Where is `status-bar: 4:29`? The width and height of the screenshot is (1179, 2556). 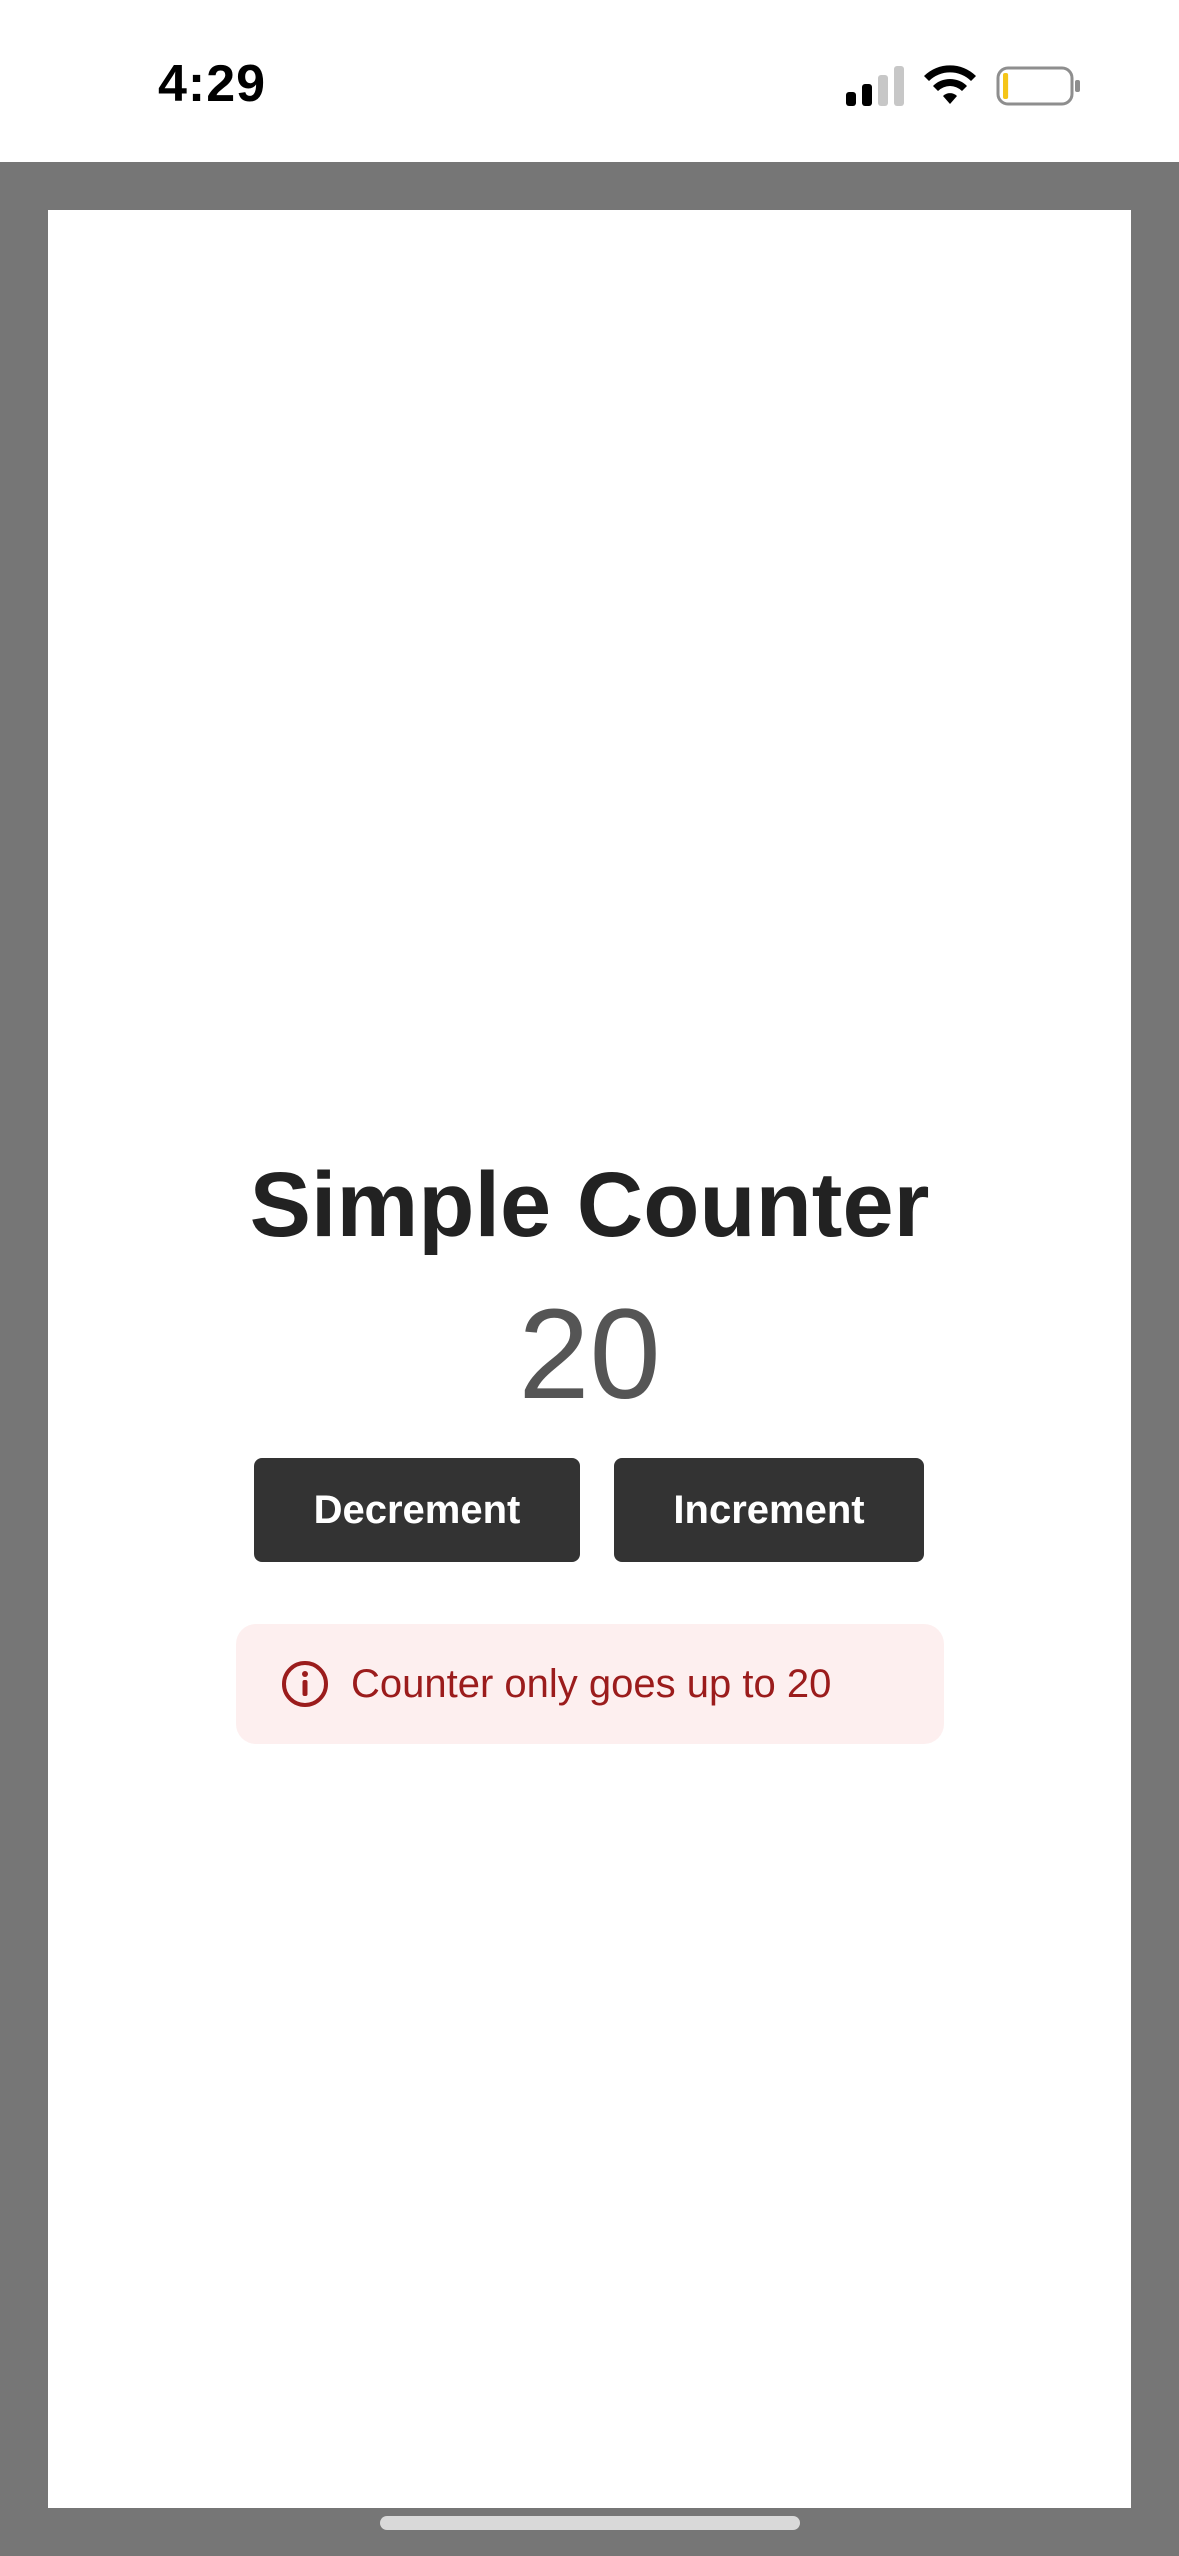 status-bar: 4:29 is located at coordinates (589, 81).